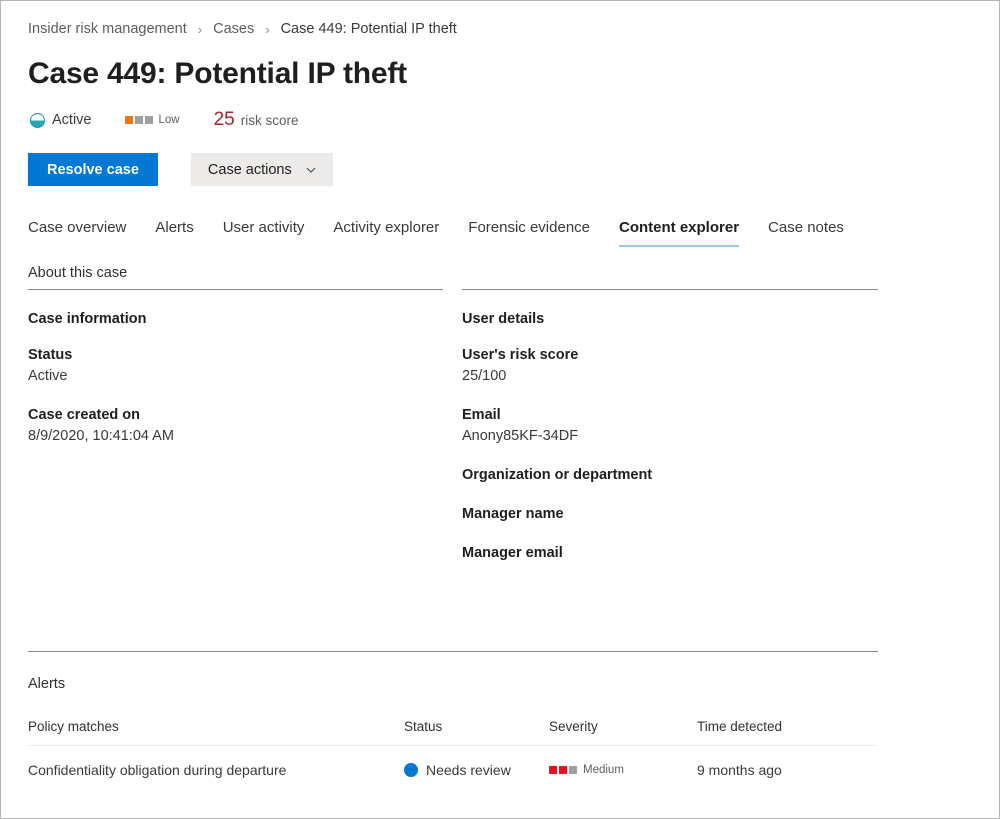 This screenshot has height=819, width=1000. What do you see at coordinates (481, 415) in the screenshot?
I see `field-email-label: Email` at bounding box center [481, 415].